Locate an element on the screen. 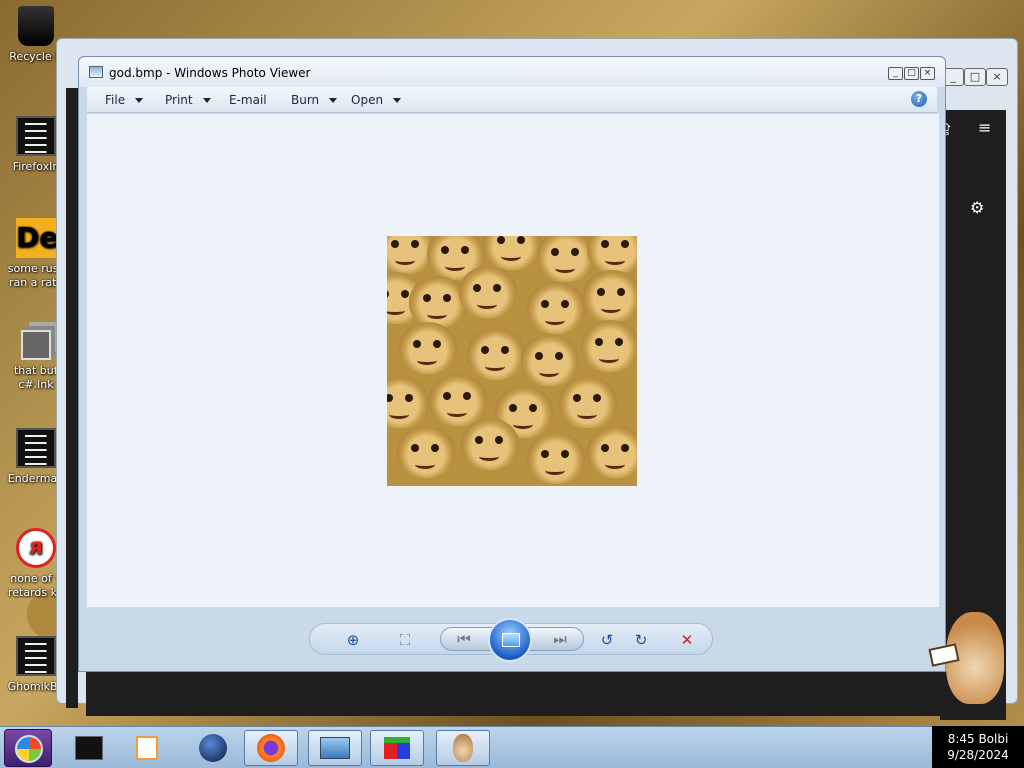  menu-open-label: Open is located at coordinates (367, 100).